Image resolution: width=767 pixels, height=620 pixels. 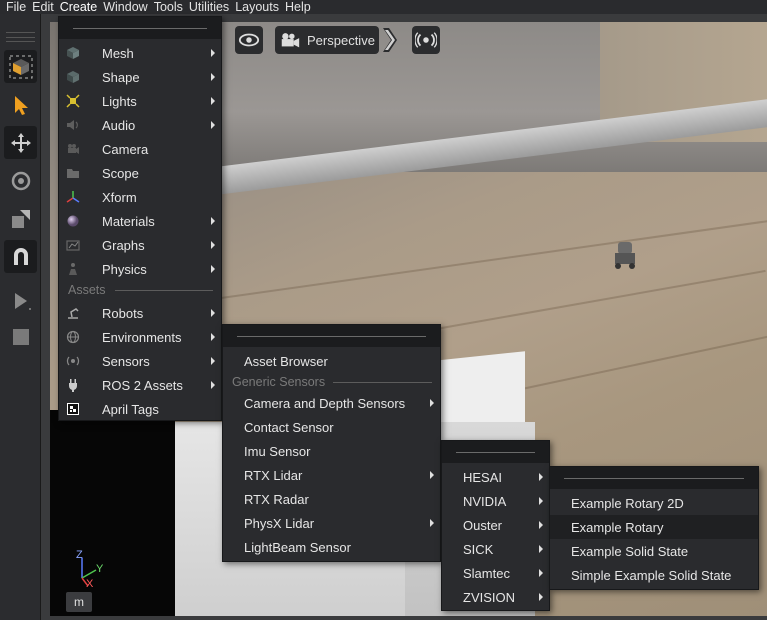 What do you see at coordinates (73, 77) in the screenshot?
I see `shape-icon` at bounding box center [73, 77].